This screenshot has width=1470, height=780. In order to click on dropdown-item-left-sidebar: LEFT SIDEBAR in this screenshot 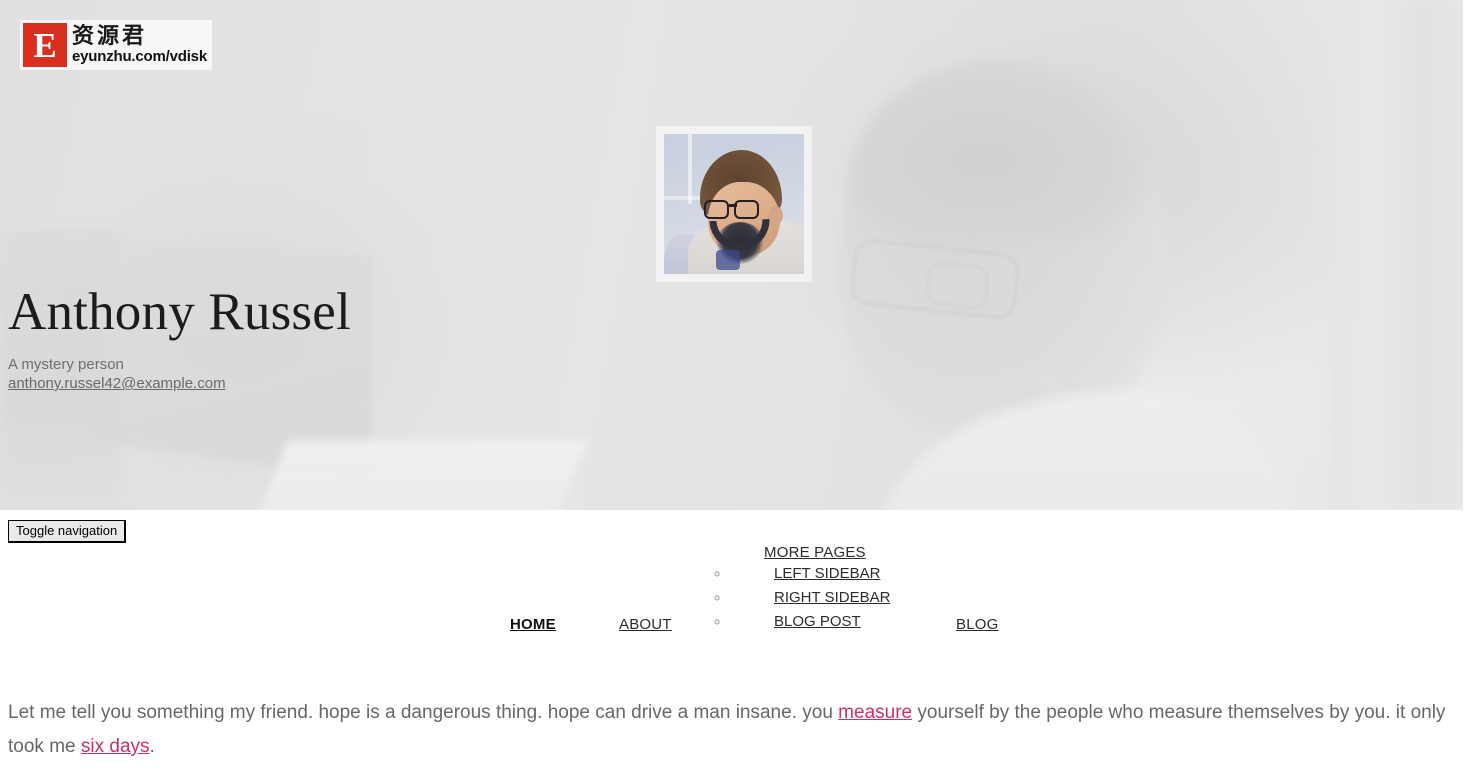, I will do `click(827, 573)`.